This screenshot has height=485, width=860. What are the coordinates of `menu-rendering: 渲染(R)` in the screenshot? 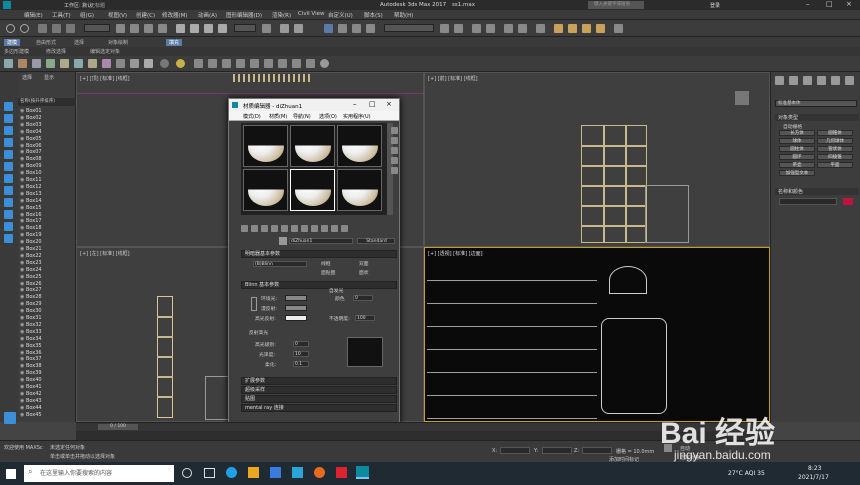 It's located at (281, 15).